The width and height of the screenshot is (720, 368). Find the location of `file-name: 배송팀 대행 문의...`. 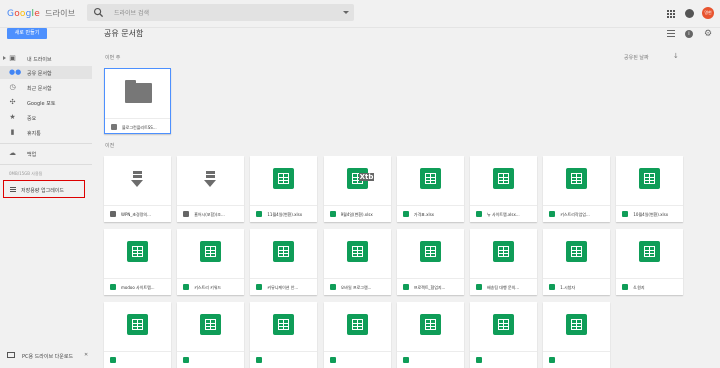

file-name: 배송팀 대행 문의... is located at coordinates (503, 287).